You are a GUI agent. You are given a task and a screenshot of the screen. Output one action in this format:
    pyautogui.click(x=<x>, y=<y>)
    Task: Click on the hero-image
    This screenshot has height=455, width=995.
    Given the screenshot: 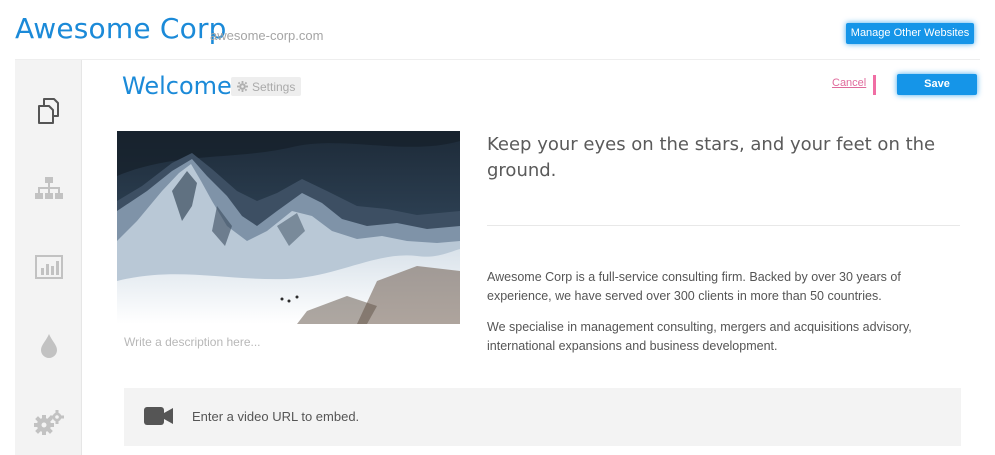 What is the action you would take?
    pyautogui.click(x=288, y=227)
    